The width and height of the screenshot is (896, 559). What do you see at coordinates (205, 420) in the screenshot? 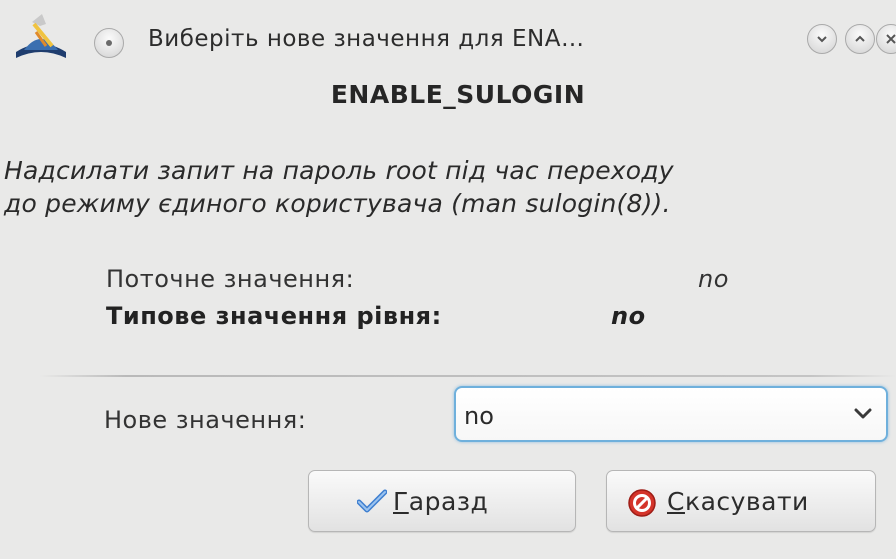
I see `new-value-label: Нове значення:` at bounding box center [205, 420].